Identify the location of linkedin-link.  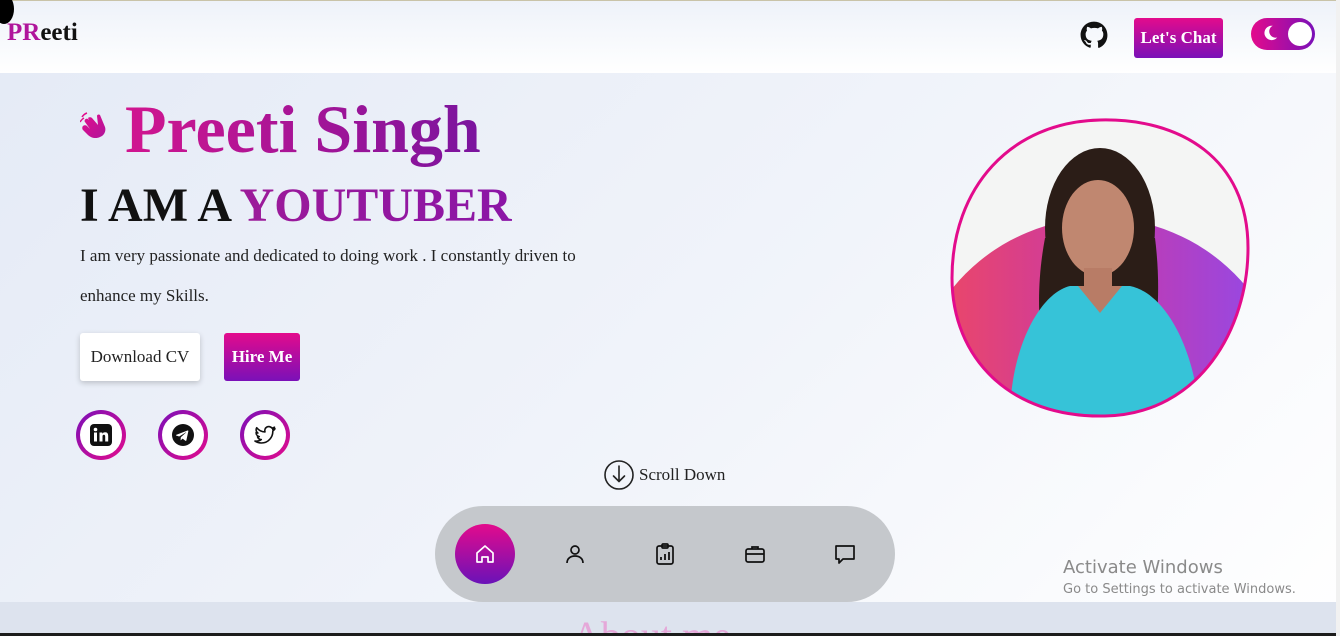
(101, 435).